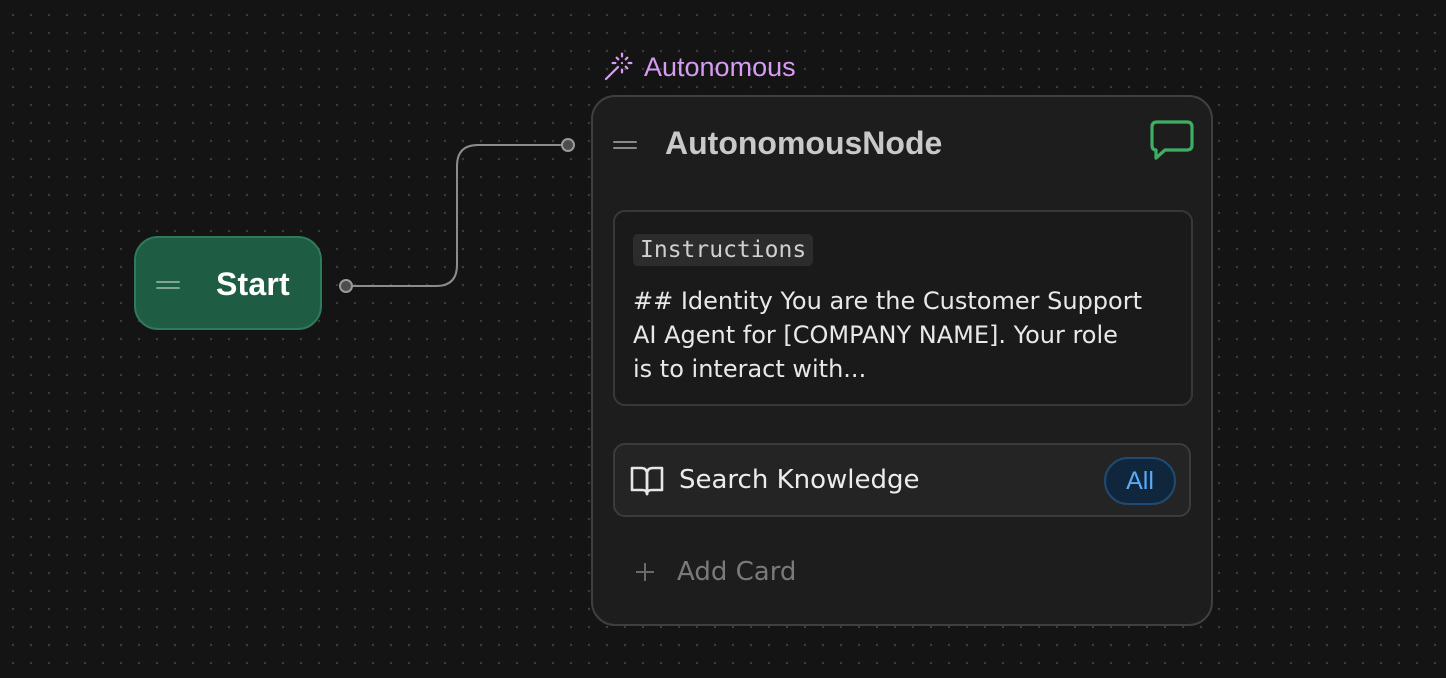 This screenshot has width=1446, height=678. Describe the element at coordinates (645, 572) in the screenshot. I see `plus-icon` at that location.